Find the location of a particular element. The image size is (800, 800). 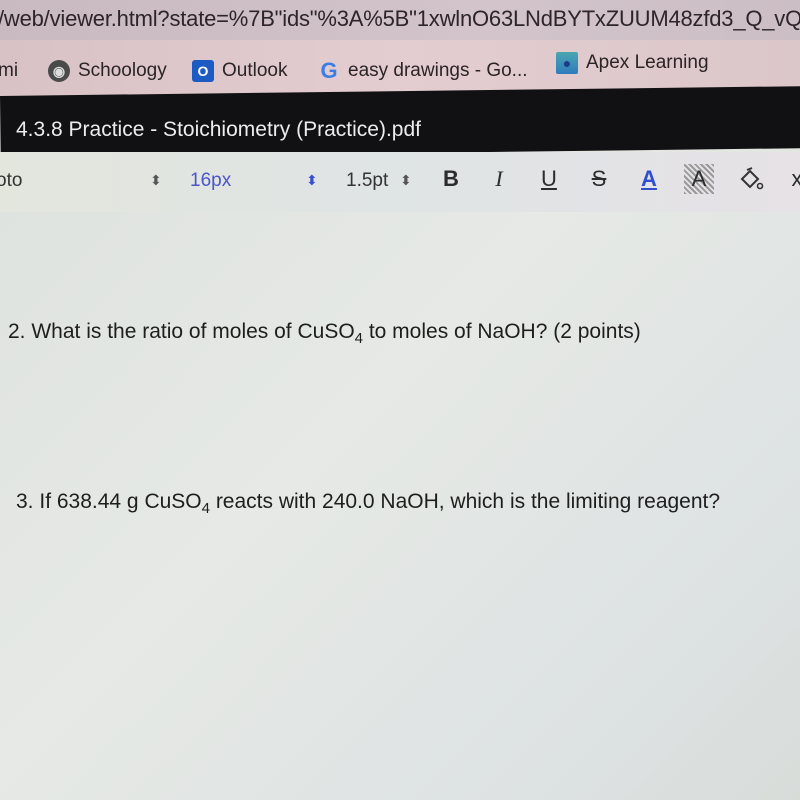

bookmark-schoology: ◉ Schoology is located at coordinates (107, 71).